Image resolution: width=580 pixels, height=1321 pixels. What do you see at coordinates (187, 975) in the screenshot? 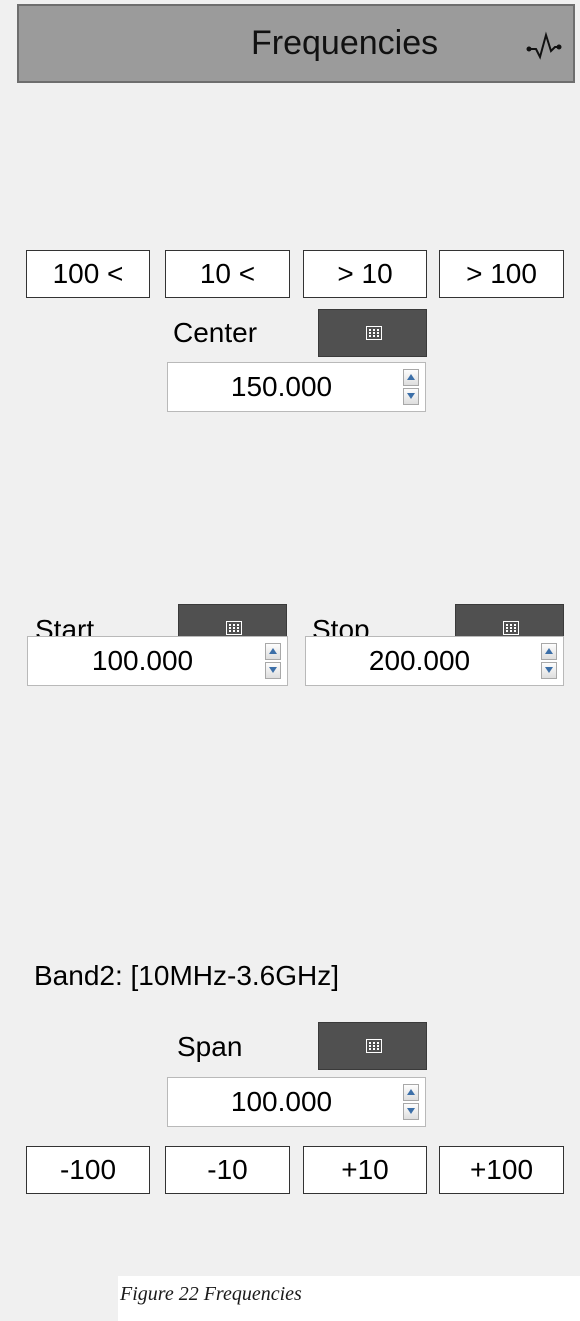
I see `band-label: Band2: [10MHz-3.6GHz]` at bounding box center [187, 975].